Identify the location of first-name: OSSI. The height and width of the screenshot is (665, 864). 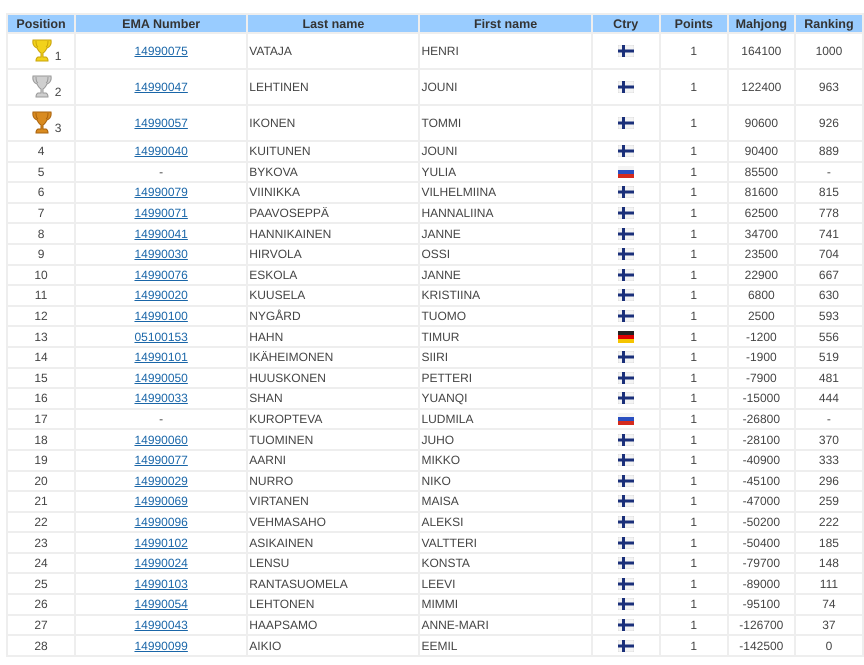
(435, 254).